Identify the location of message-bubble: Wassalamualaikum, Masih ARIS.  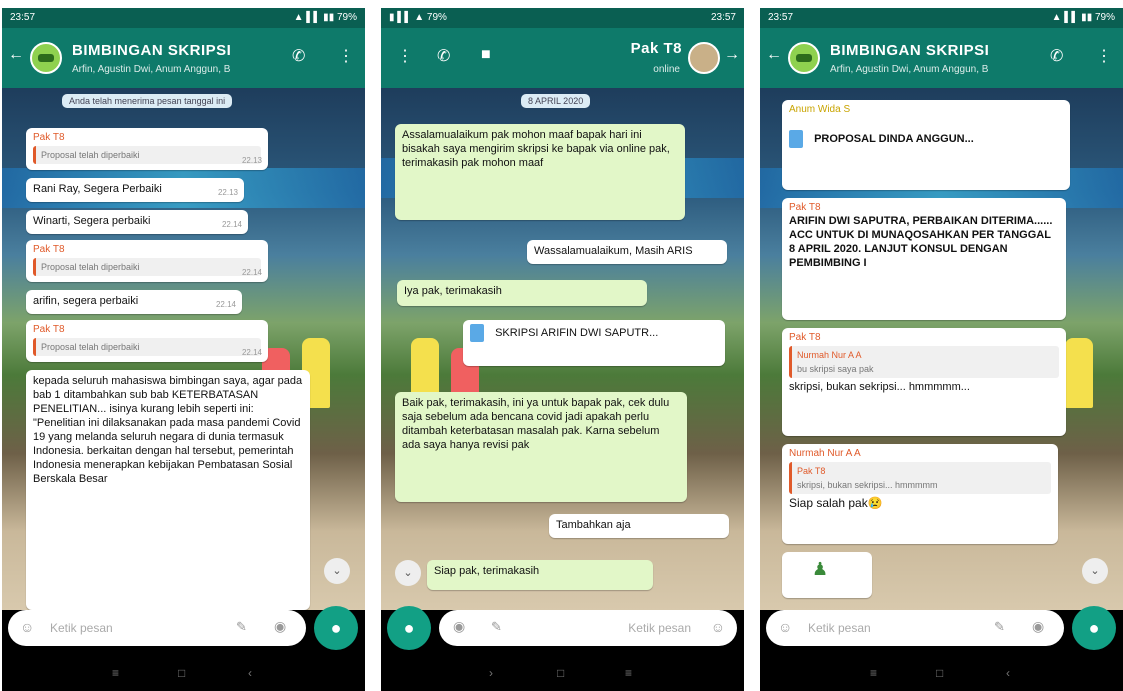
(627, 252).